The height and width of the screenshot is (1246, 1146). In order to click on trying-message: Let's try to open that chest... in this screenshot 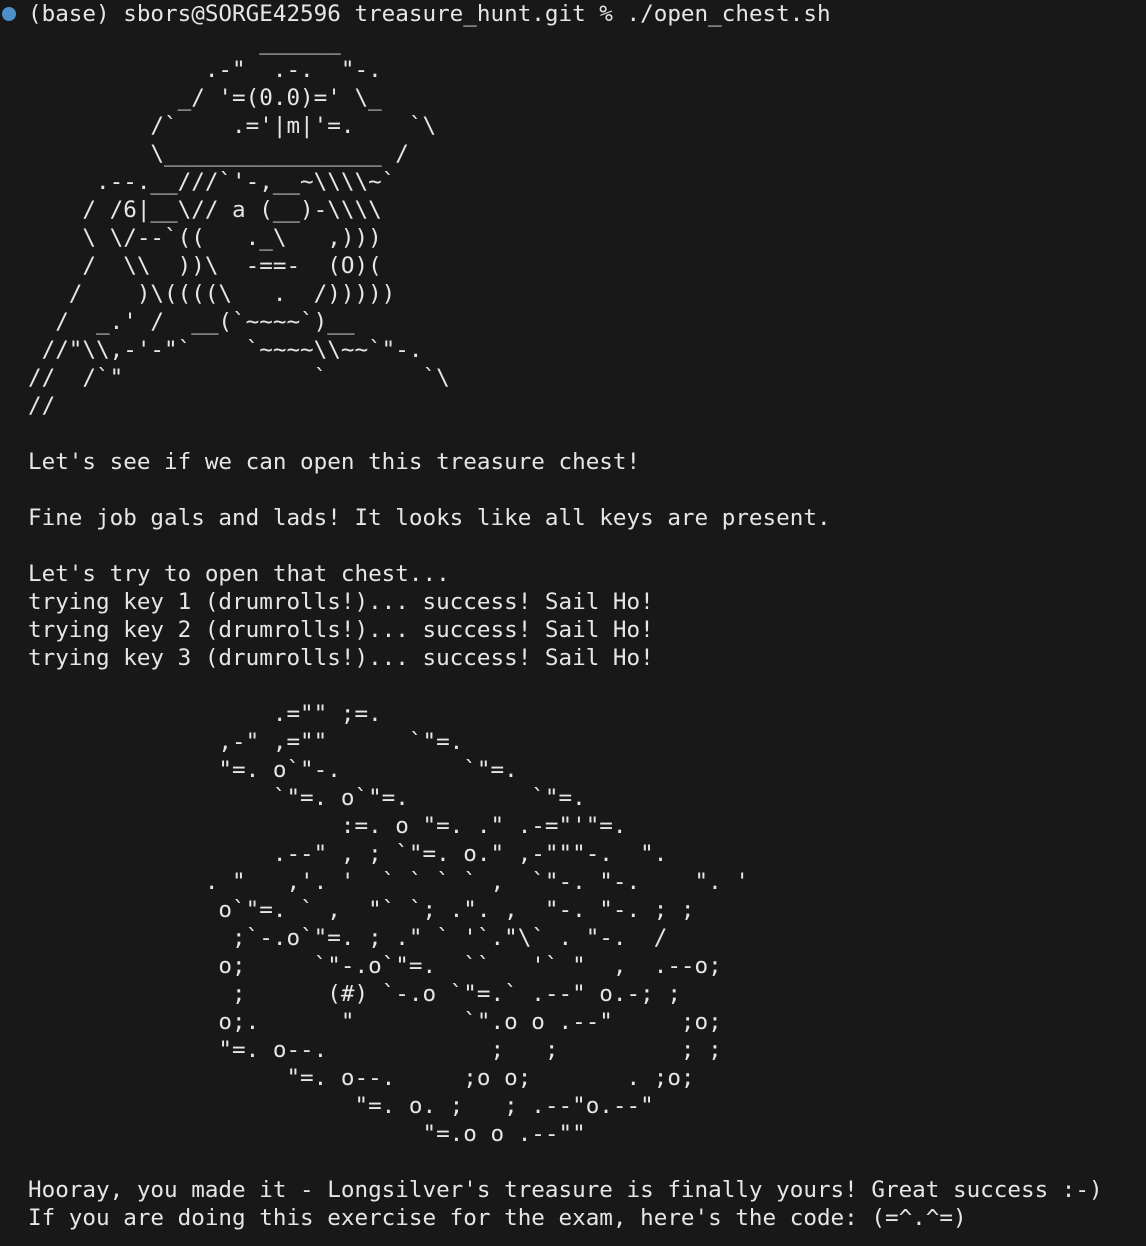, I will do `click(239, 574)`.